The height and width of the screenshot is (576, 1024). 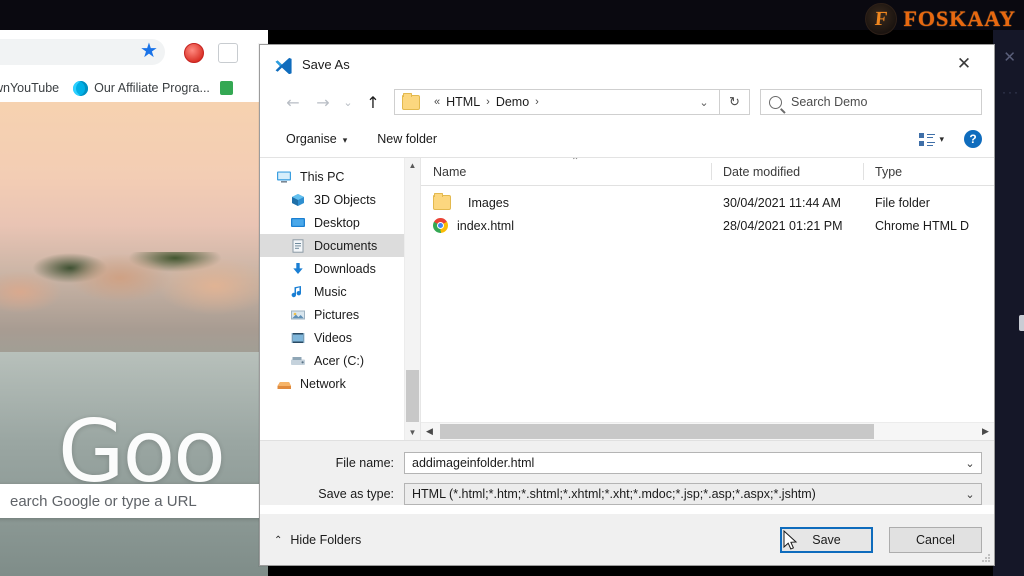 What do you see at coordinates (29, 88) in the screenshot?
I see `bookmark-item: wnYouTube` at bounding box center [29, 88].